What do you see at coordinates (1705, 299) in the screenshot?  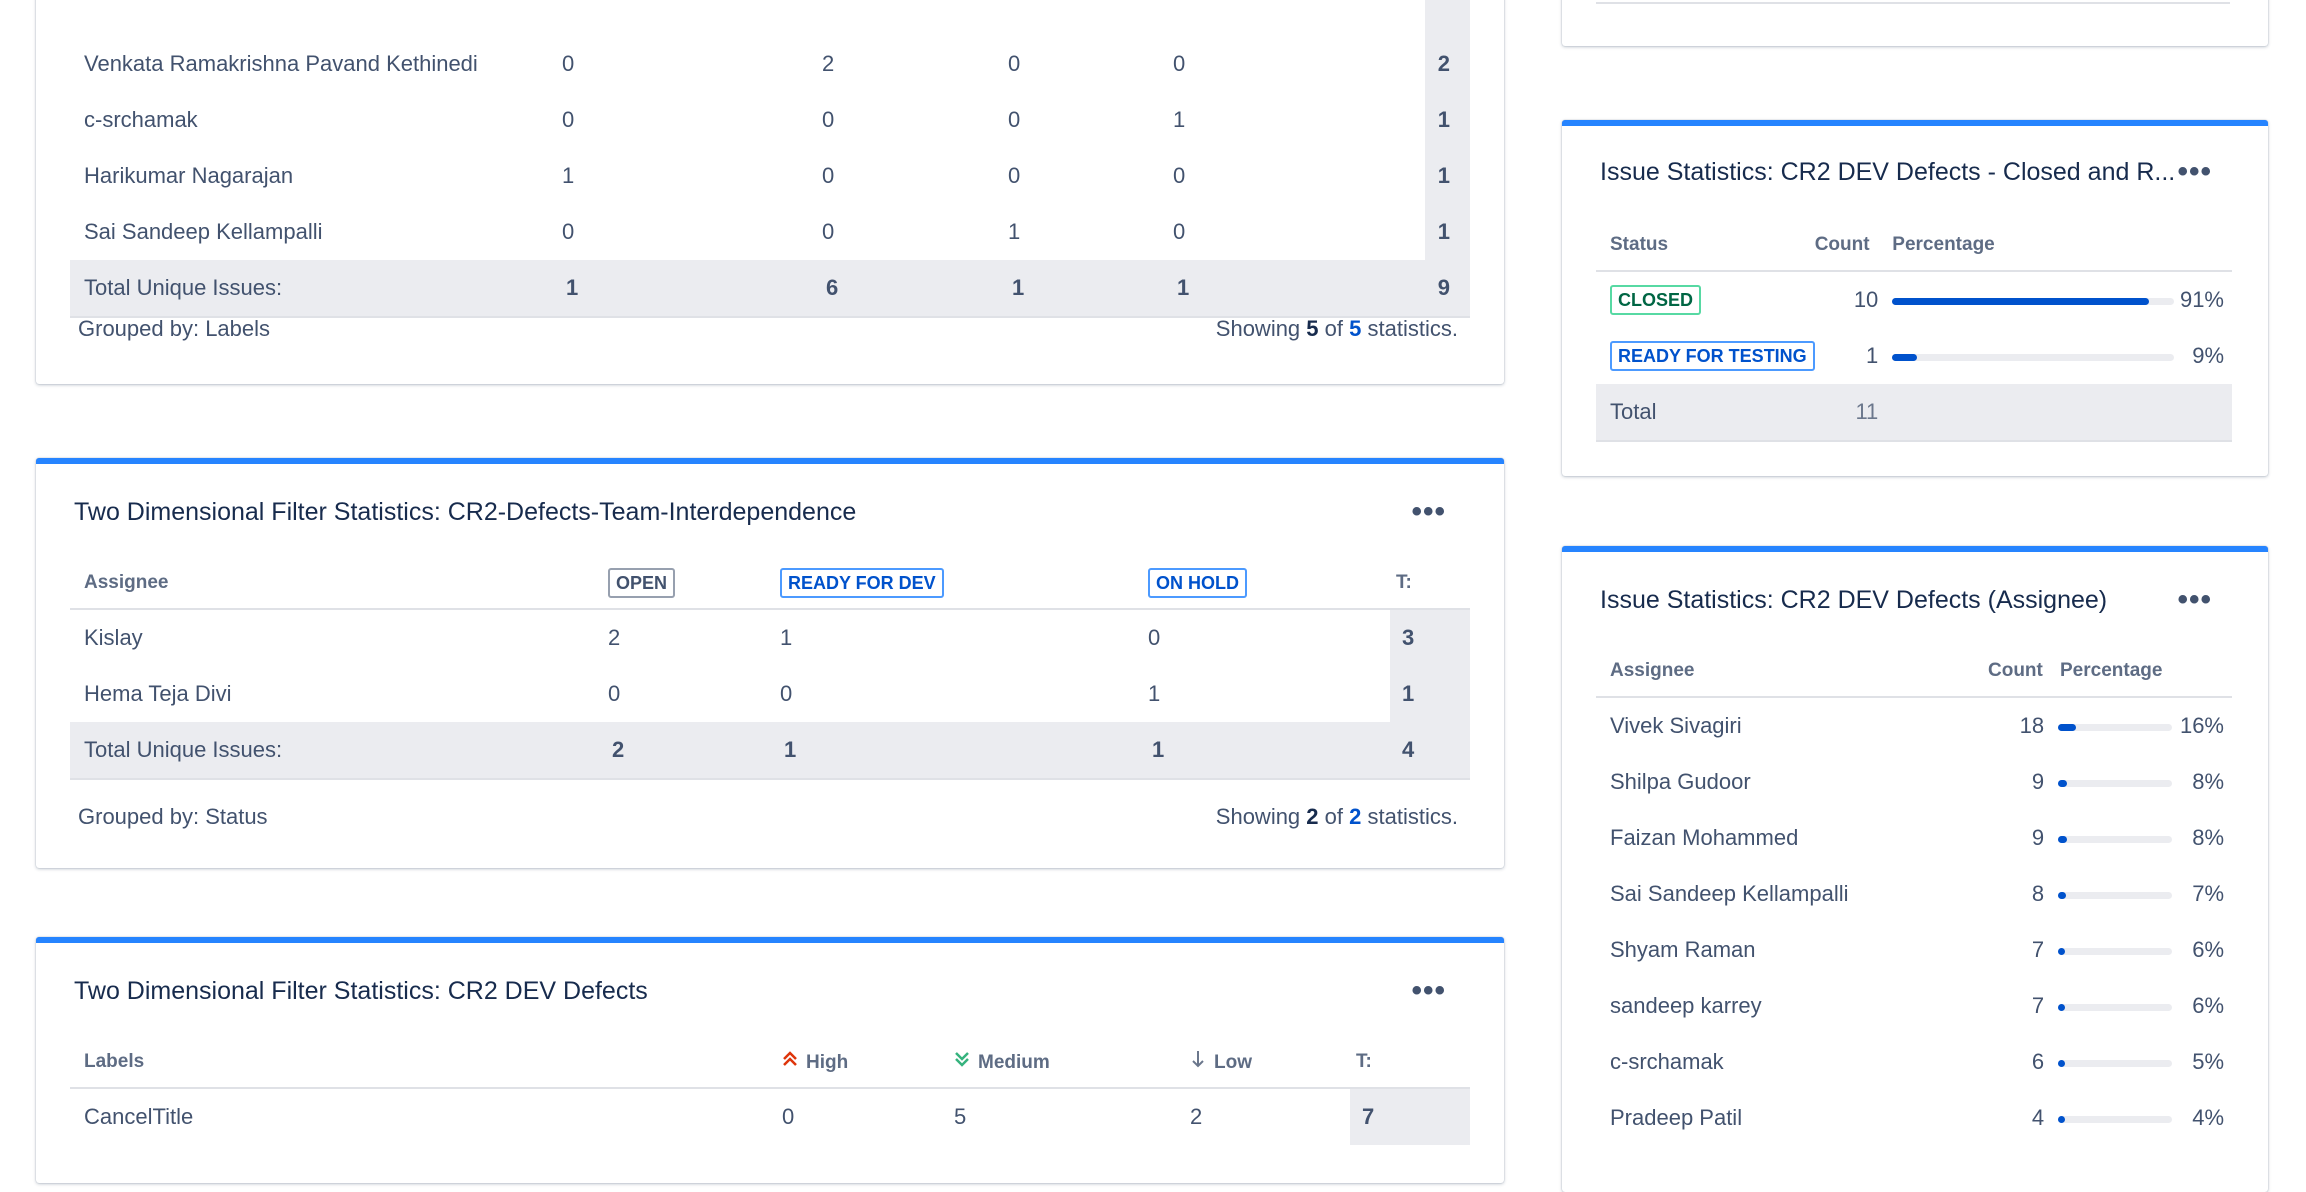 I see `status-cell: CLOSED` at bounding box center [1705, 299].